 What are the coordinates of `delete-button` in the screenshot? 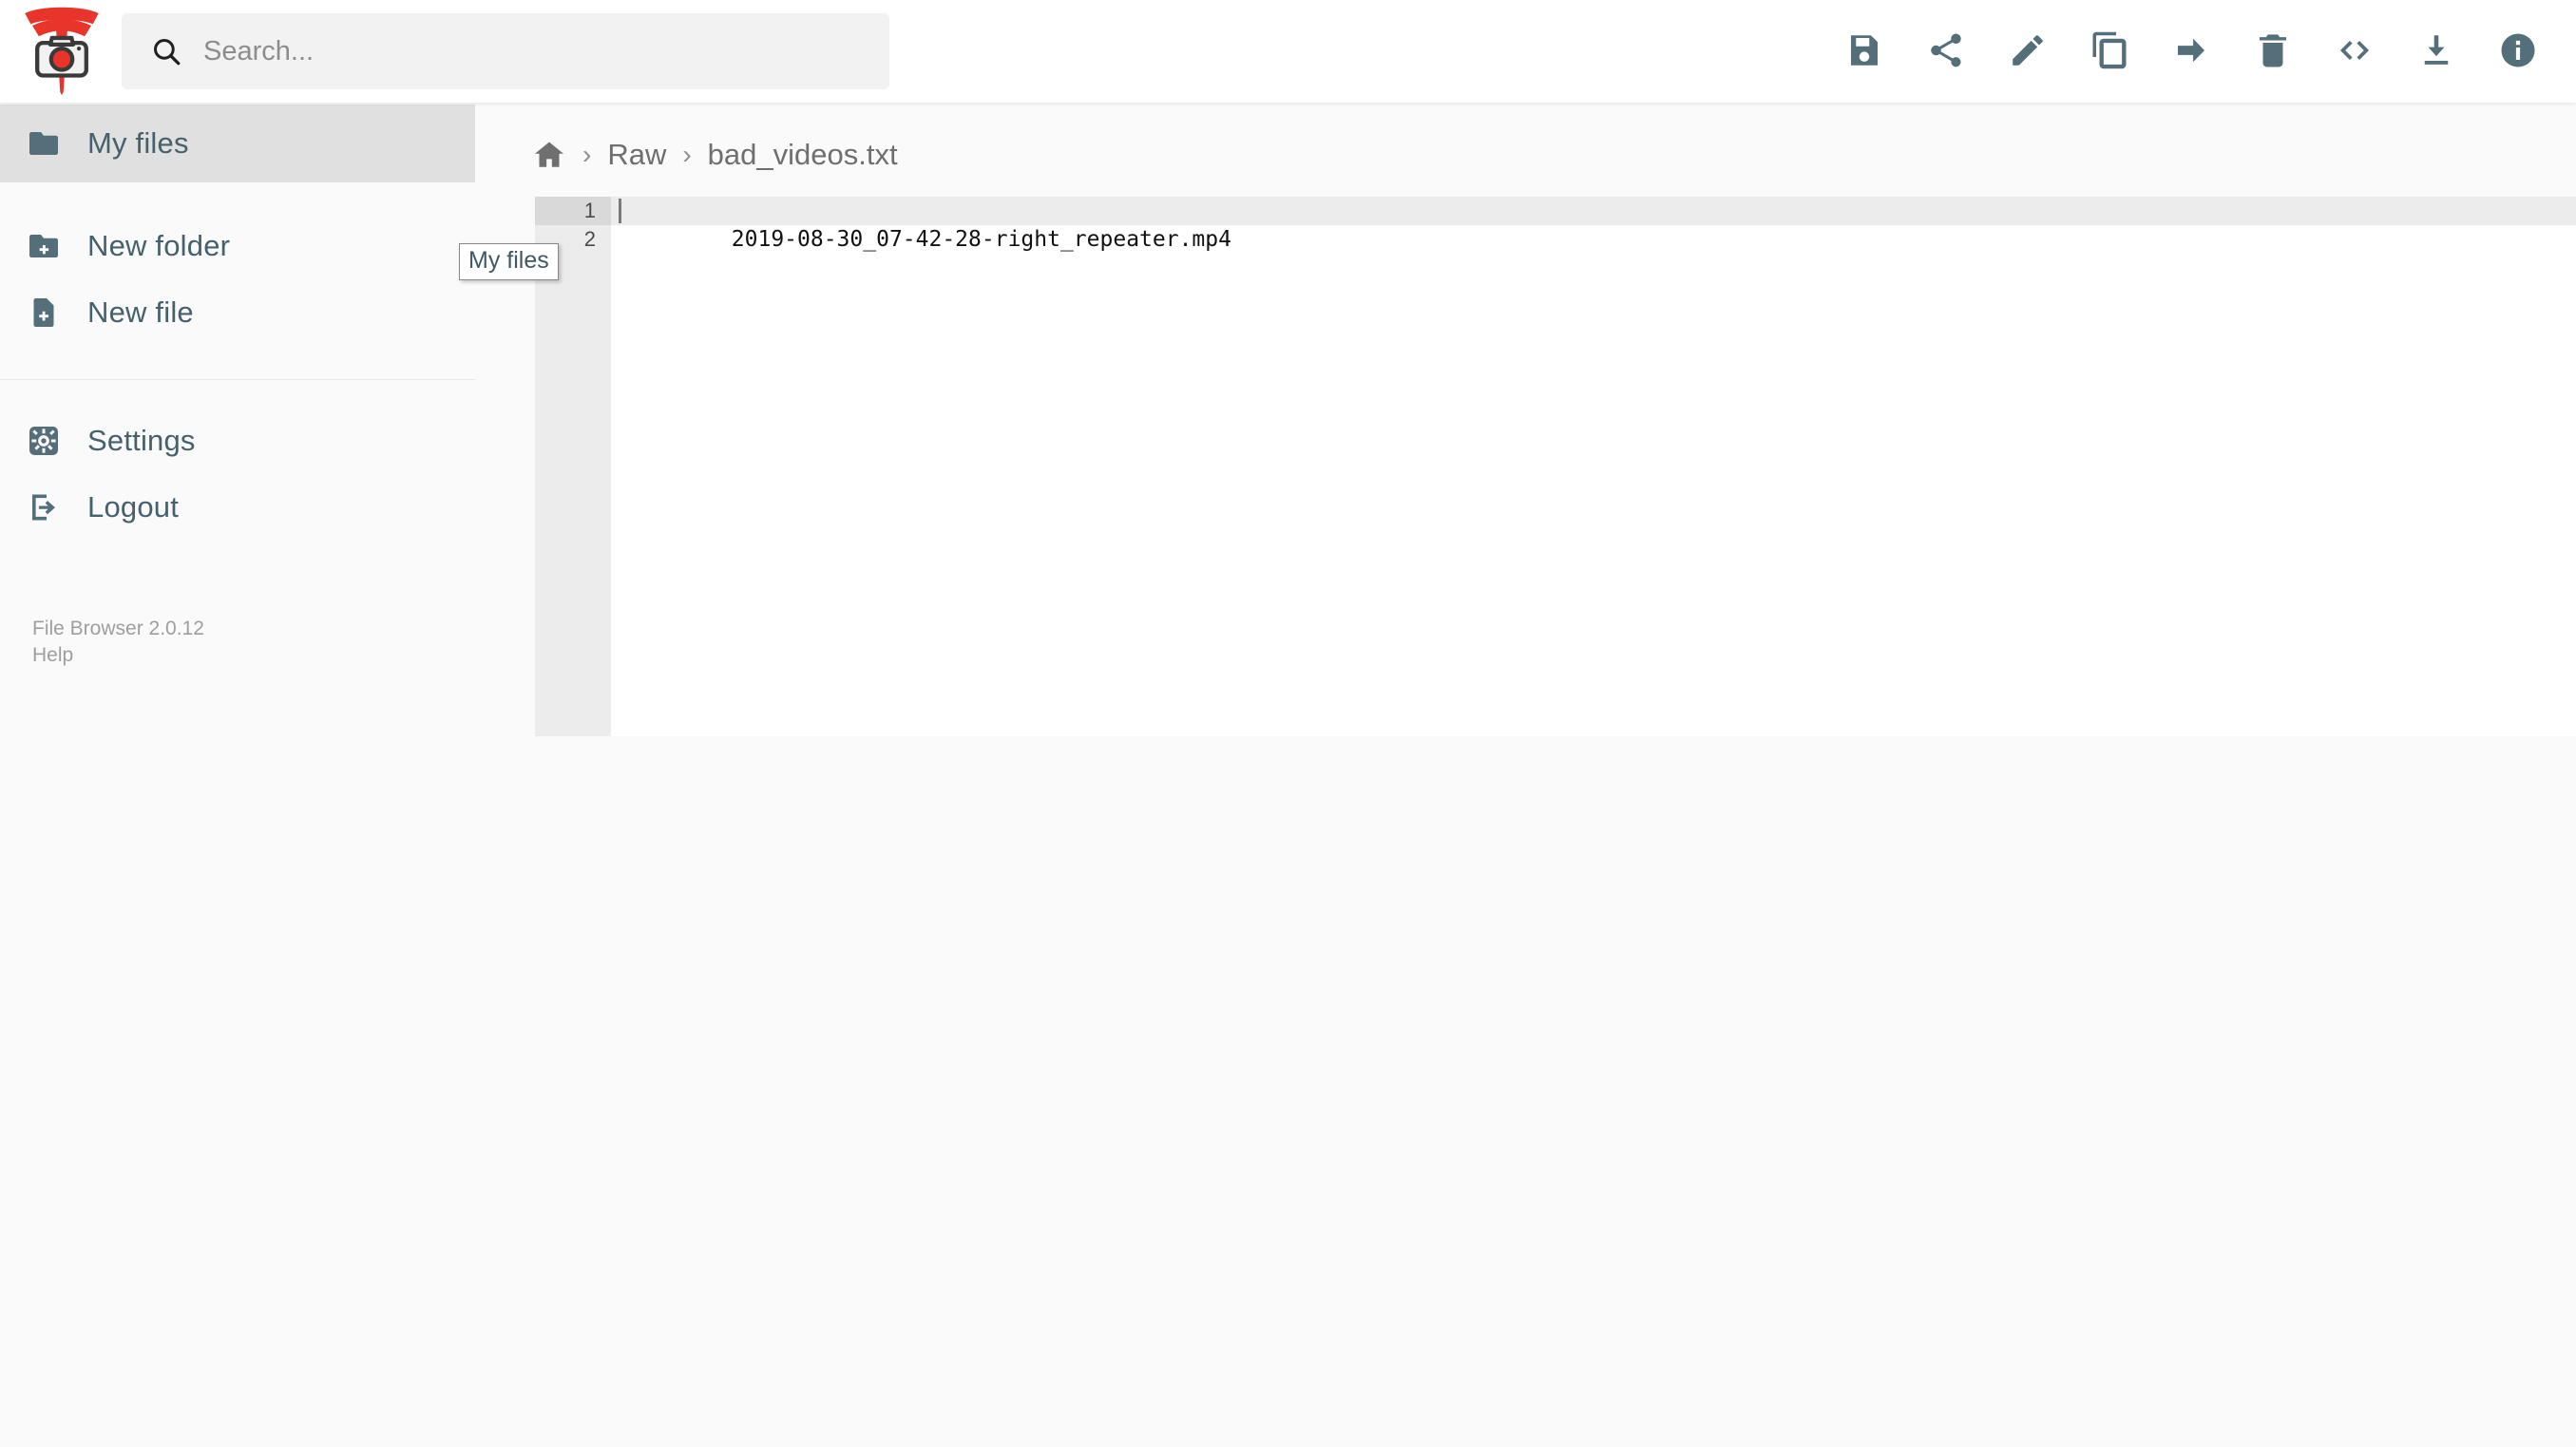 It's located at (2273, 51).